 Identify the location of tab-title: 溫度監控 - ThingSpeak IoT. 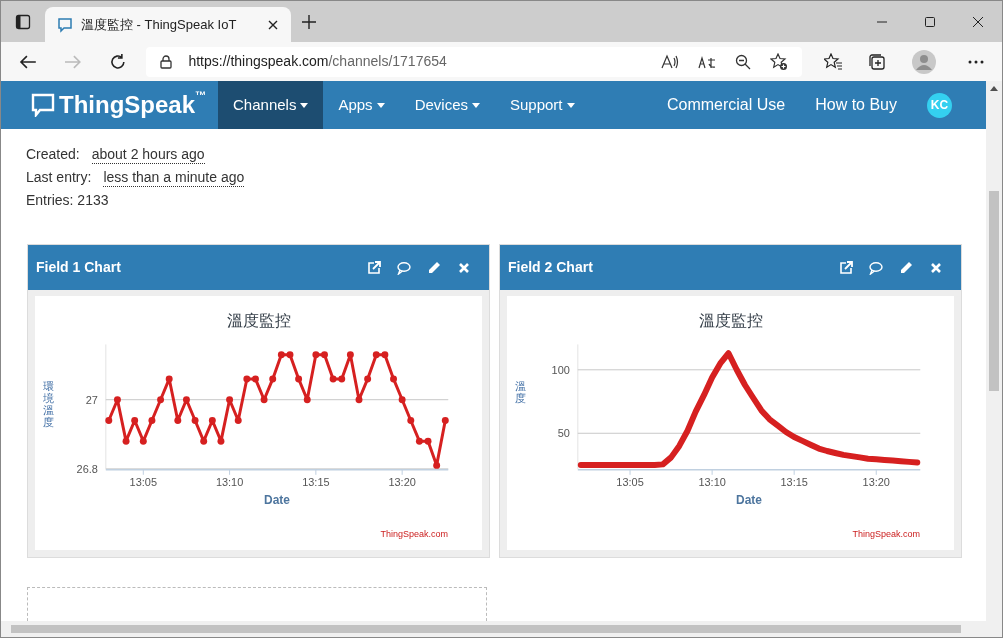
(159, 24).